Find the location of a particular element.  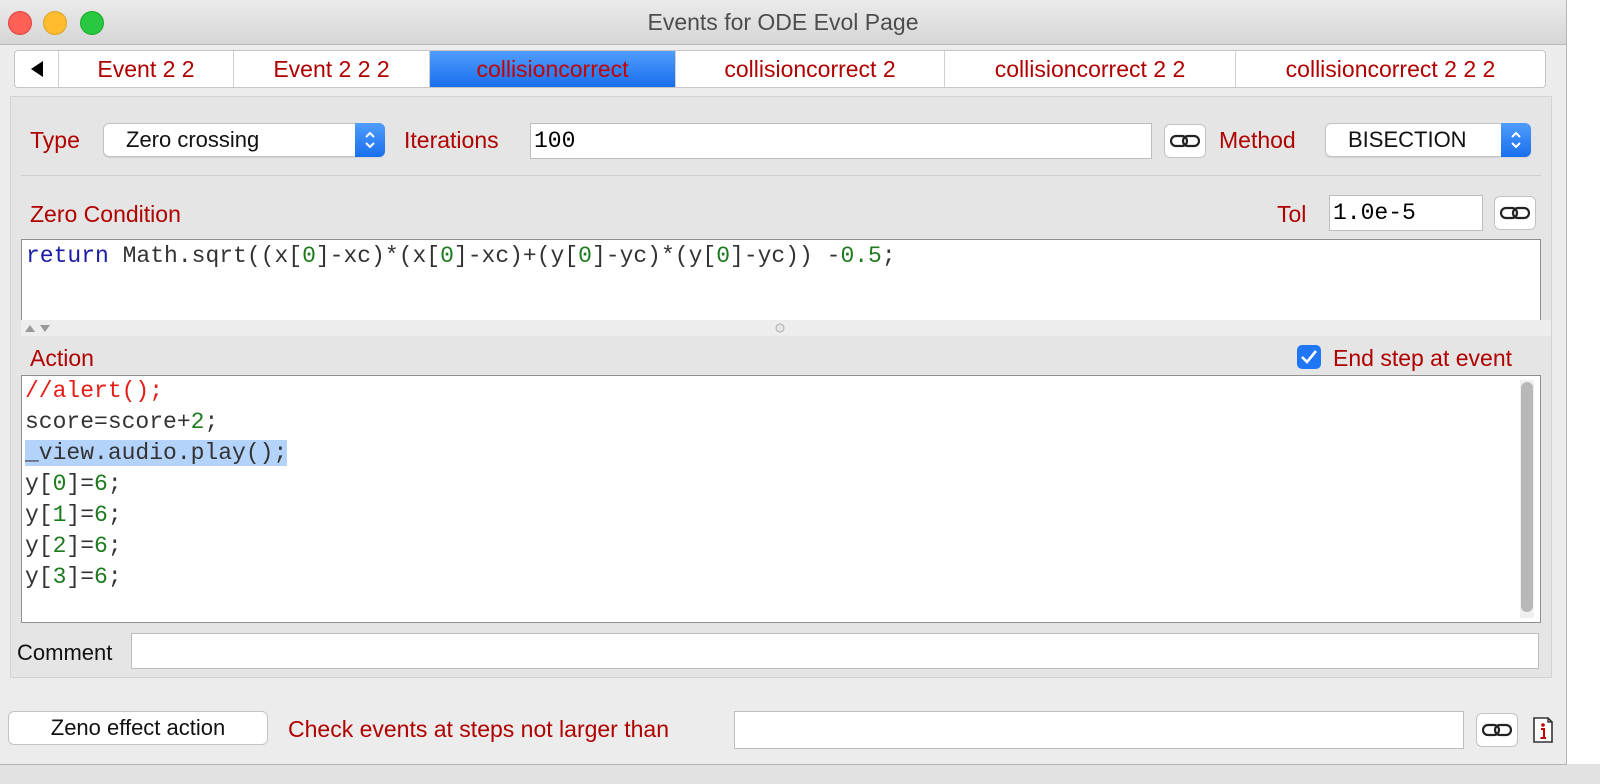

method-label: Method is located at coordinates (1257, 140).